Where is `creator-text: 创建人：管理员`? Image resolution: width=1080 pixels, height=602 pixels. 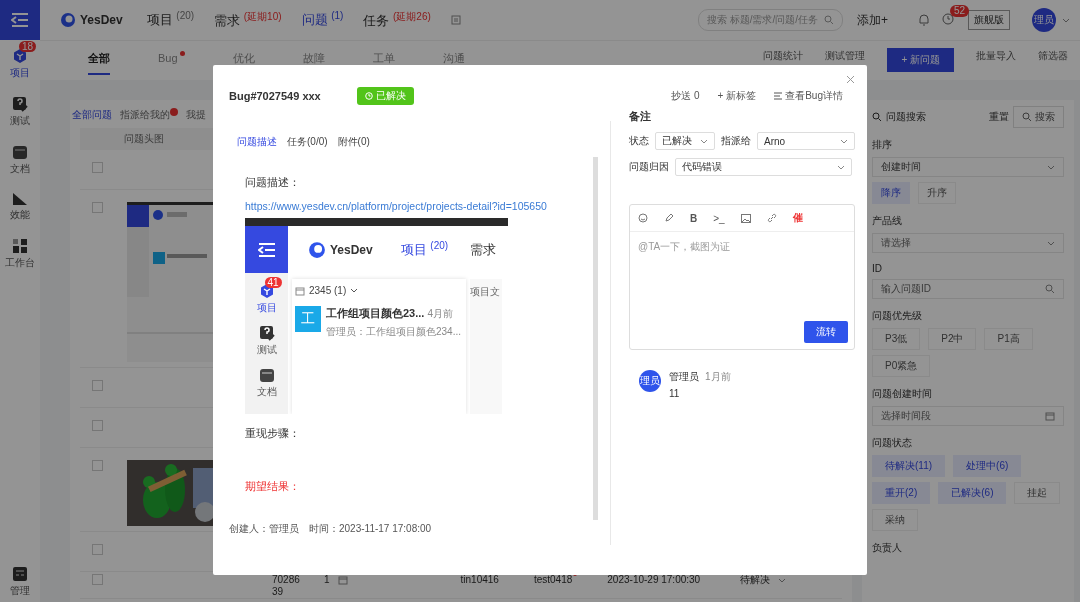 creator-text: 创建人：管理员 is located at coordinates (264, 529).